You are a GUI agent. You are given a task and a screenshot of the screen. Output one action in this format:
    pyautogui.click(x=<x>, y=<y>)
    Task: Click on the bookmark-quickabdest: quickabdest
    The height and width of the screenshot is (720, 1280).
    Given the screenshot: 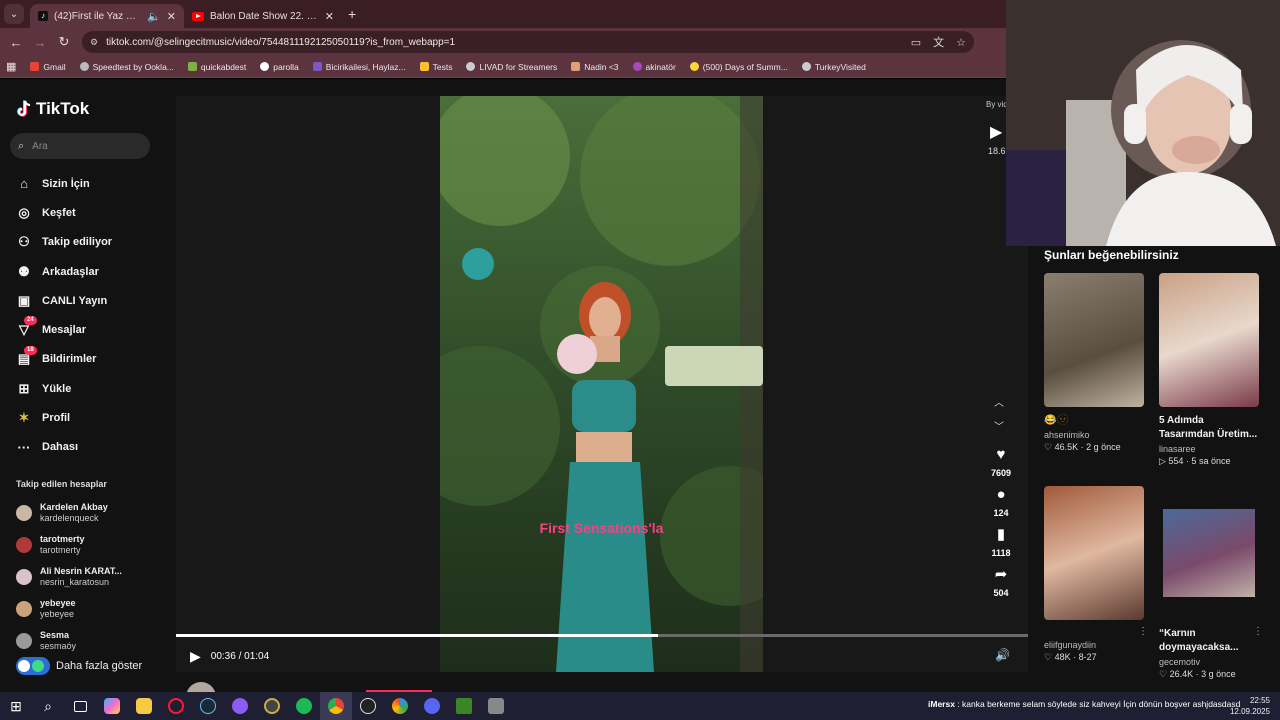 What is the action you would take?
    pyautogui.click(x=217, y=66)
    